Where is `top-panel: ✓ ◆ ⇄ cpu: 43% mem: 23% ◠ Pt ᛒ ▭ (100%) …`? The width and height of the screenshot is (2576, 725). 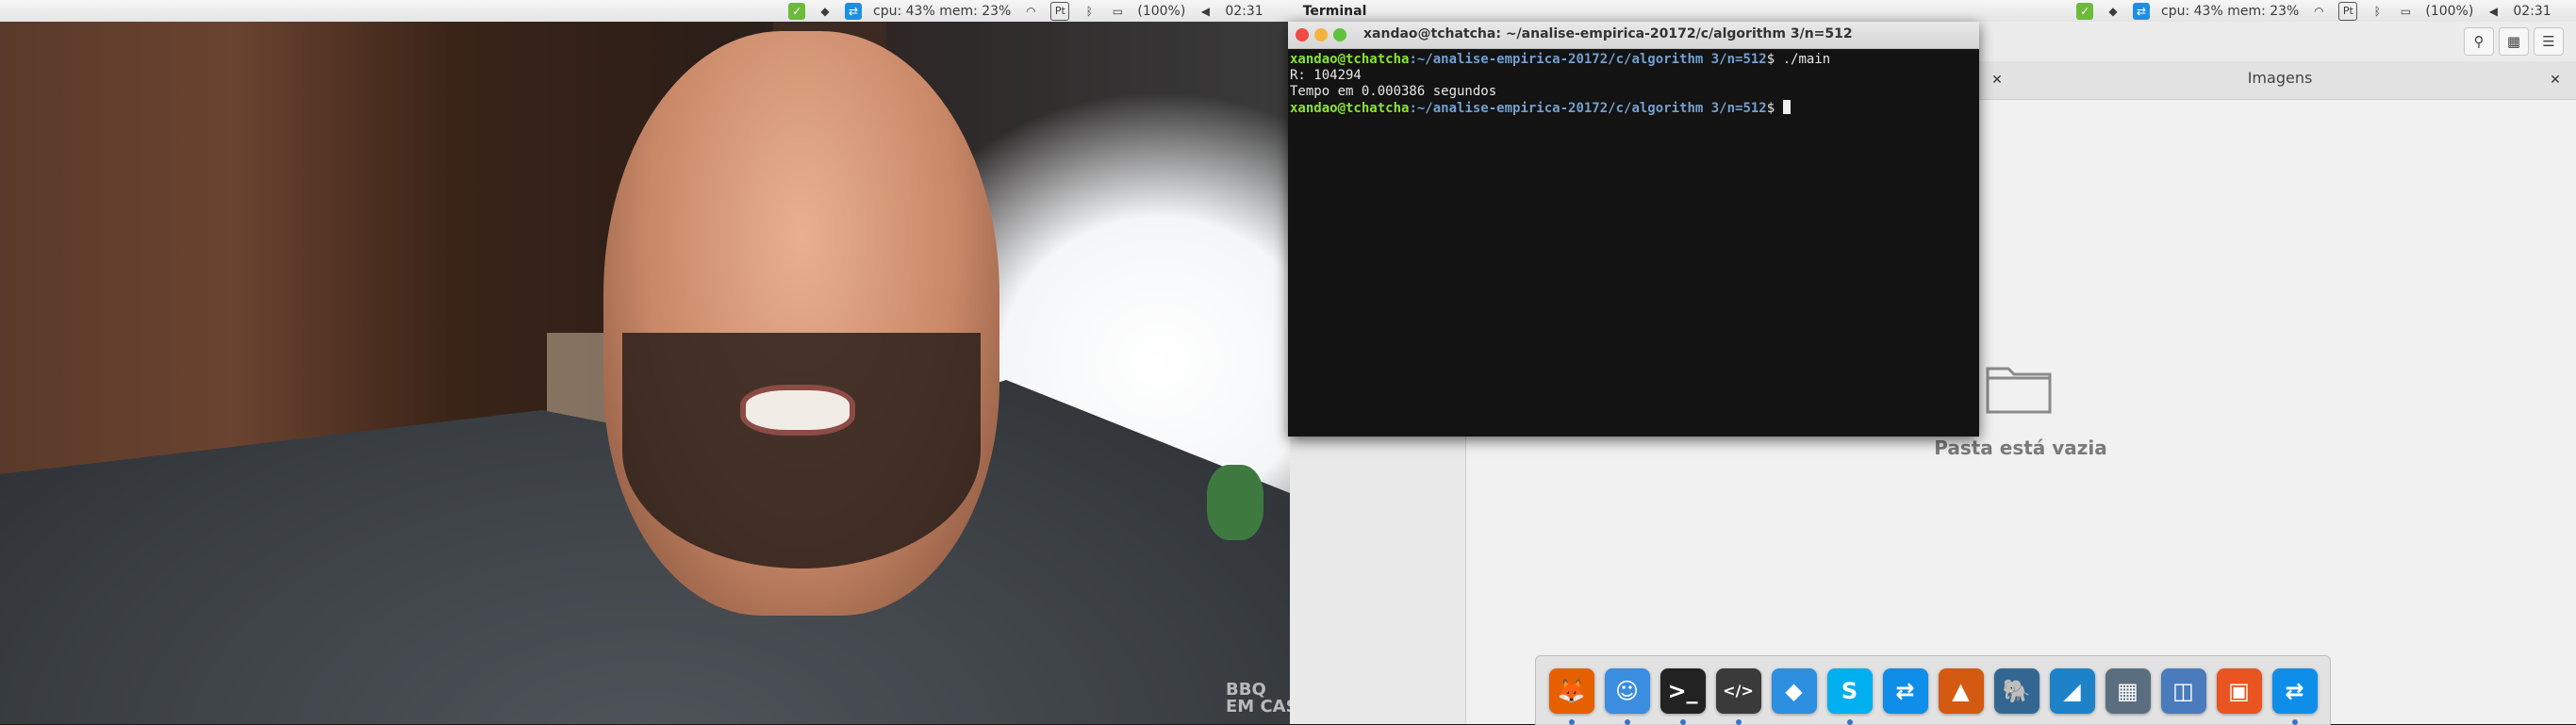 top-panel: ✓ ◆ ⇄ cpu: 43% mem: 23% ◠ Pt ᛒ ▭ (100%) … is located at coordinates (1288, 12).